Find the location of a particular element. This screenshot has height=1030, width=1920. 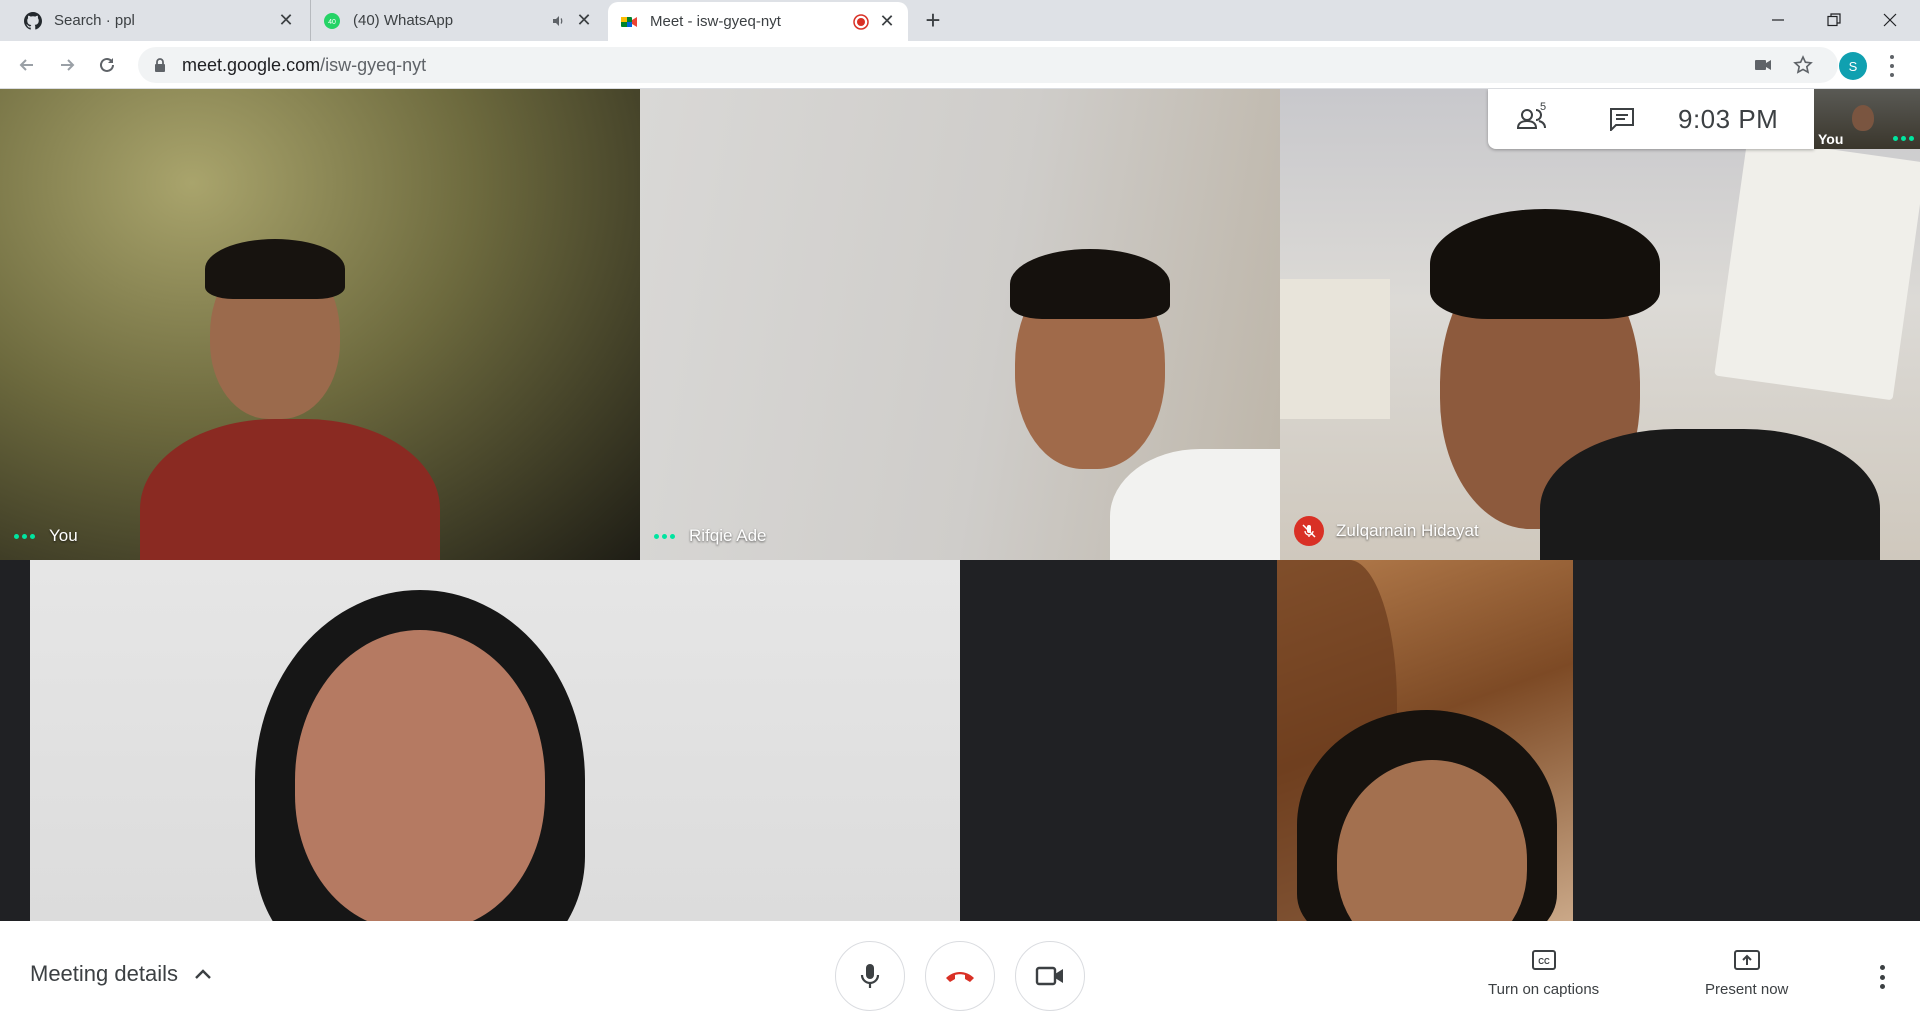

chevron-up-icon is located at coordinates (203, 974).